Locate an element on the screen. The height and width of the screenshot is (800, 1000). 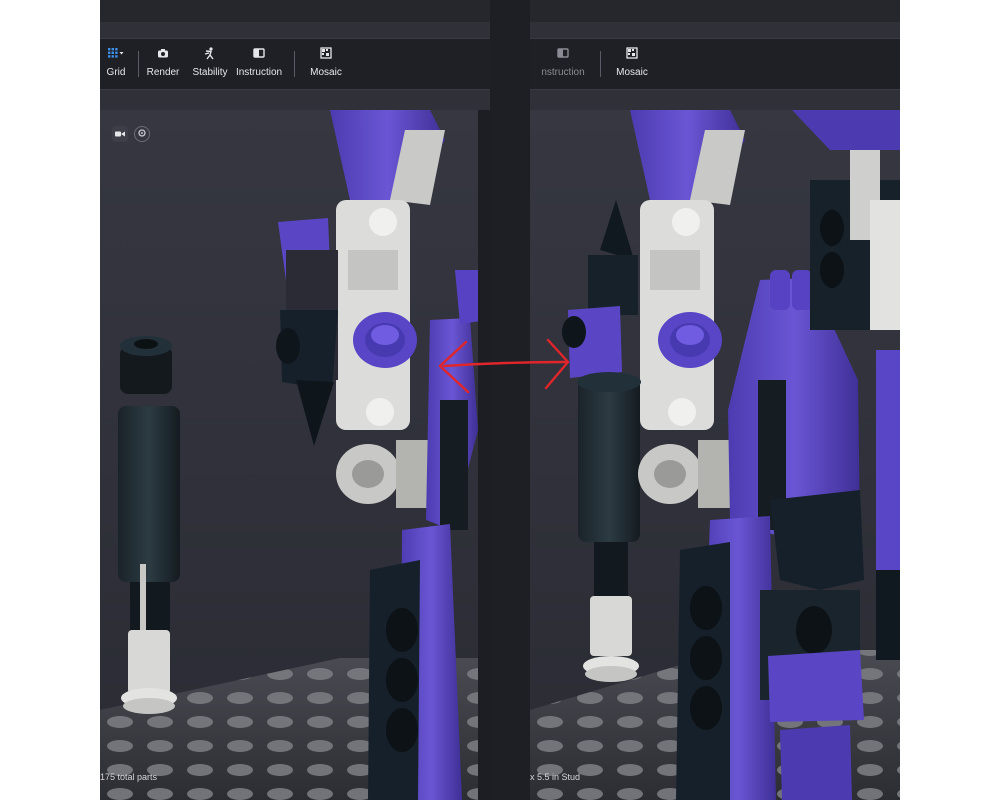
video-camera-icon is located at coordinates (120, 134).